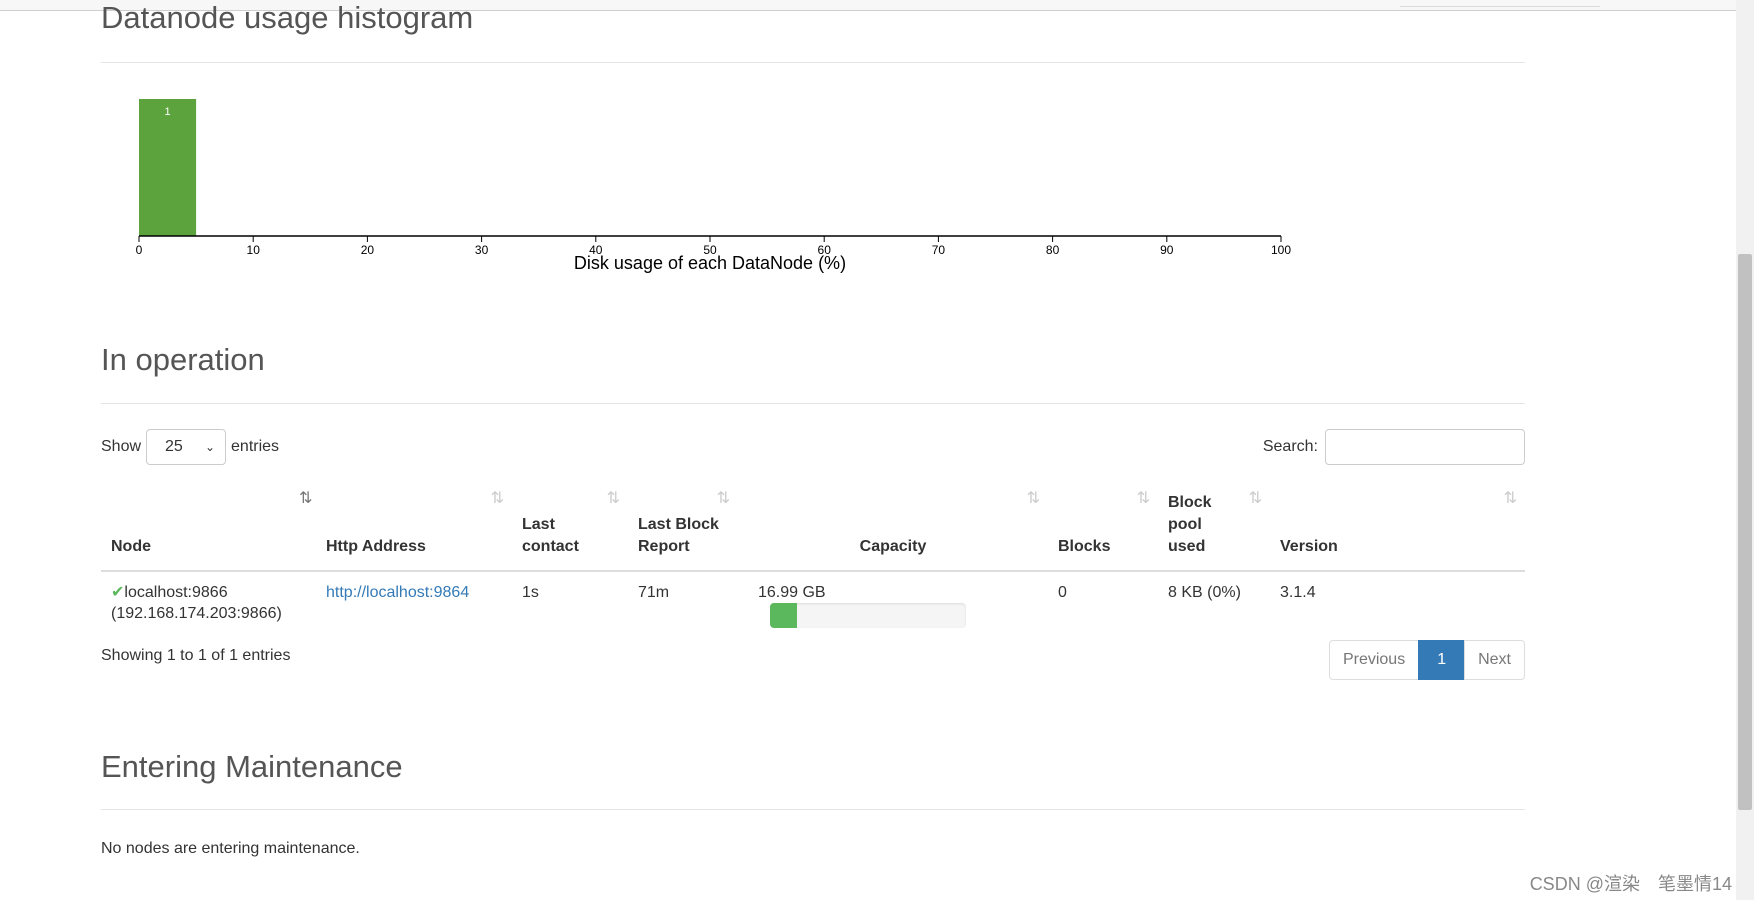 Image resolution: width=1754 pixels, height=900 pixels. Describe the element at coordinates (167, 112) in the screenshot. I see `histogram-bar-label: 1` at that location.